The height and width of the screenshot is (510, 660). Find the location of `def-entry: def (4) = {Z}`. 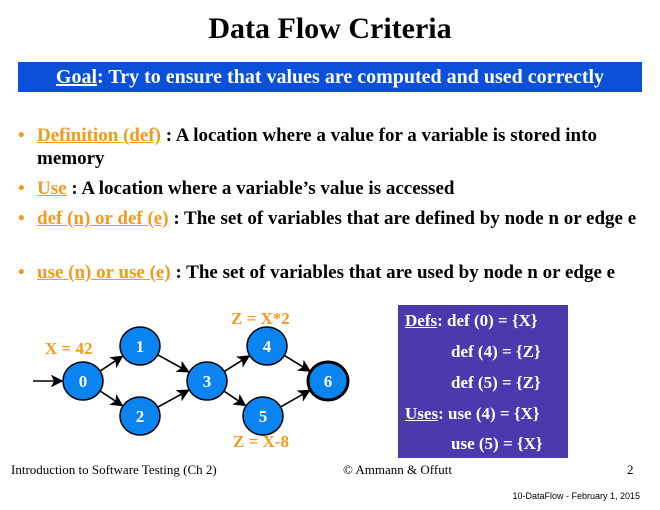

def-entry: def (4) = {Z} is located at coordinates (496, 351).